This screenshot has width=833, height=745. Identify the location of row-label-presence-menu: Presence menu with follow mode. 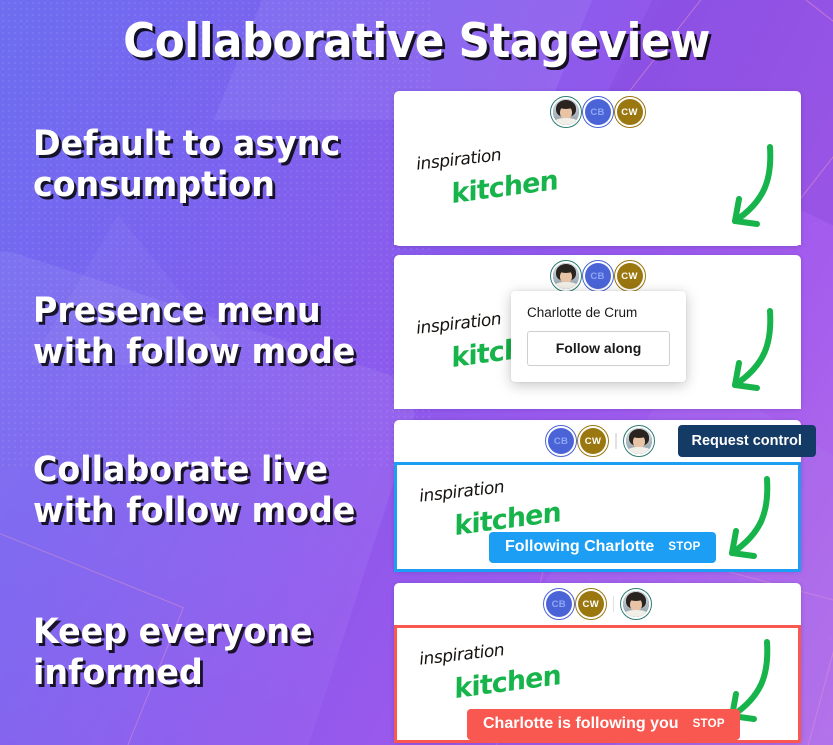
(194, 332).